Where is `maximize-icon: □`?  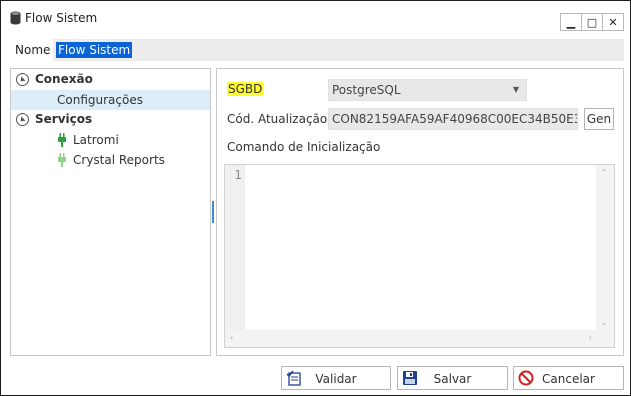 maximize-icon: □ is located at coordinates (592, 22).